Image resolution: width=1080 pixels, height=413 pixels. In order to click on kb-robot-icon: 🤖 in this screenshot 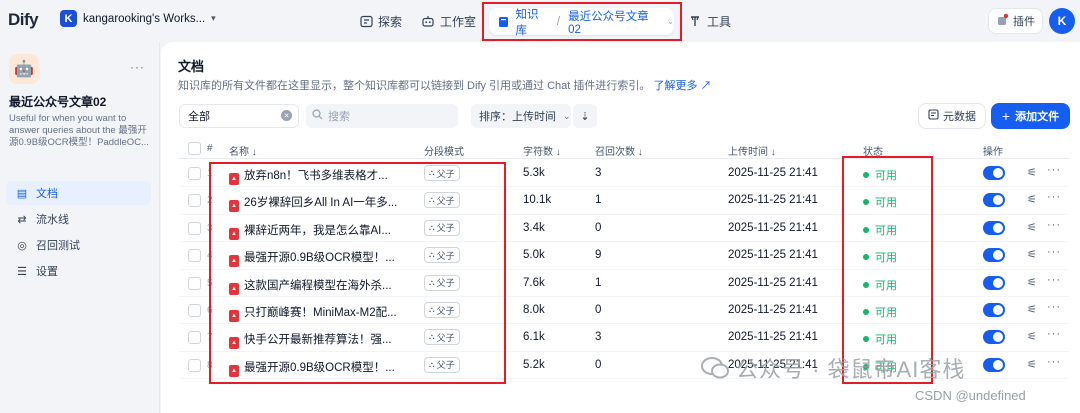, I will do `click(24, 69)`.